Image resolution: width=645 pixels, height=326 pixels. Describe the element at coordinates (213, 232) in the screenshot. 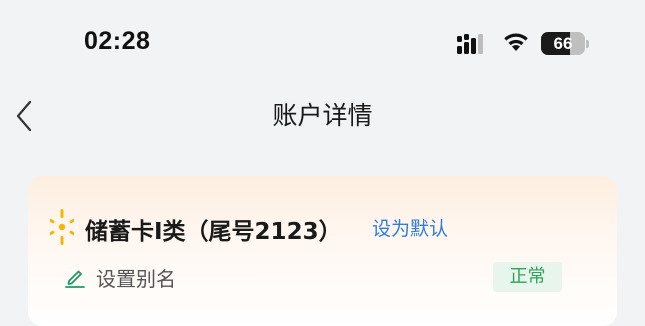

I see `account-name: 储蓄卡I类（尾号2123）` at that location.